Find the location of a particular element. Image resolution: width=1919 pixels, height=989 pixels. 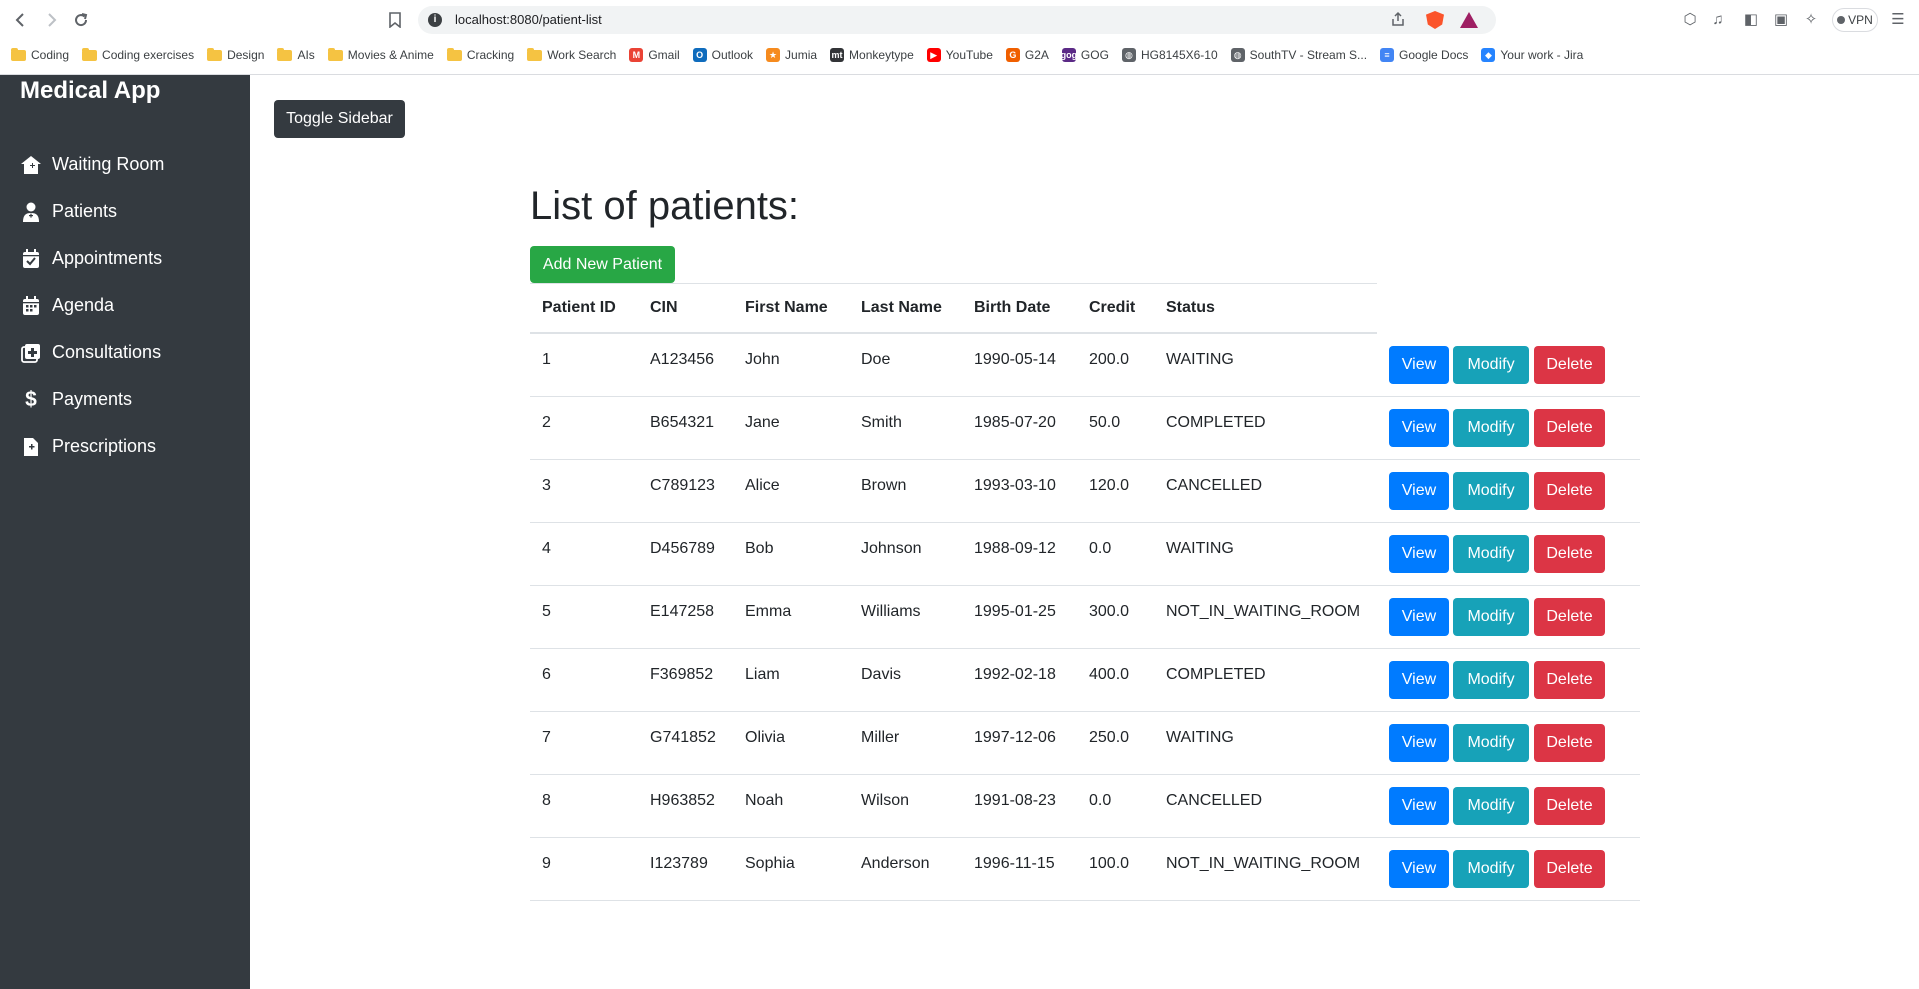

bookmark-item: ◆ Your work - Jira is located at coordinates (1532, 55).